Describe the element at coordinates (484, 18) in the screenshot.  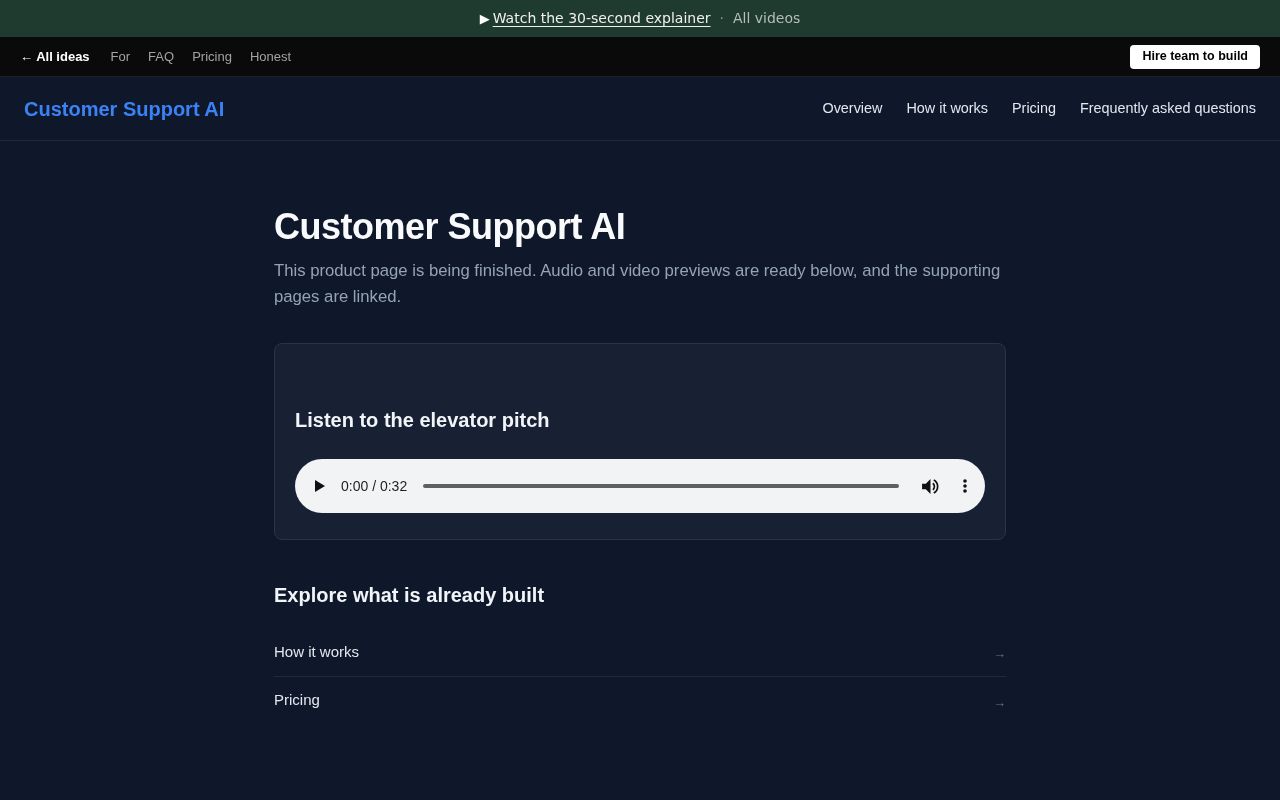
I see `play-glyph: ▶` at that location.